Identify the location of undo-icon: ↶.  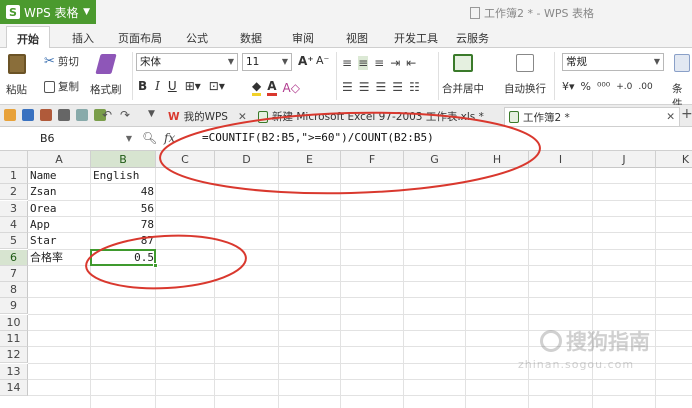
(107, 115).